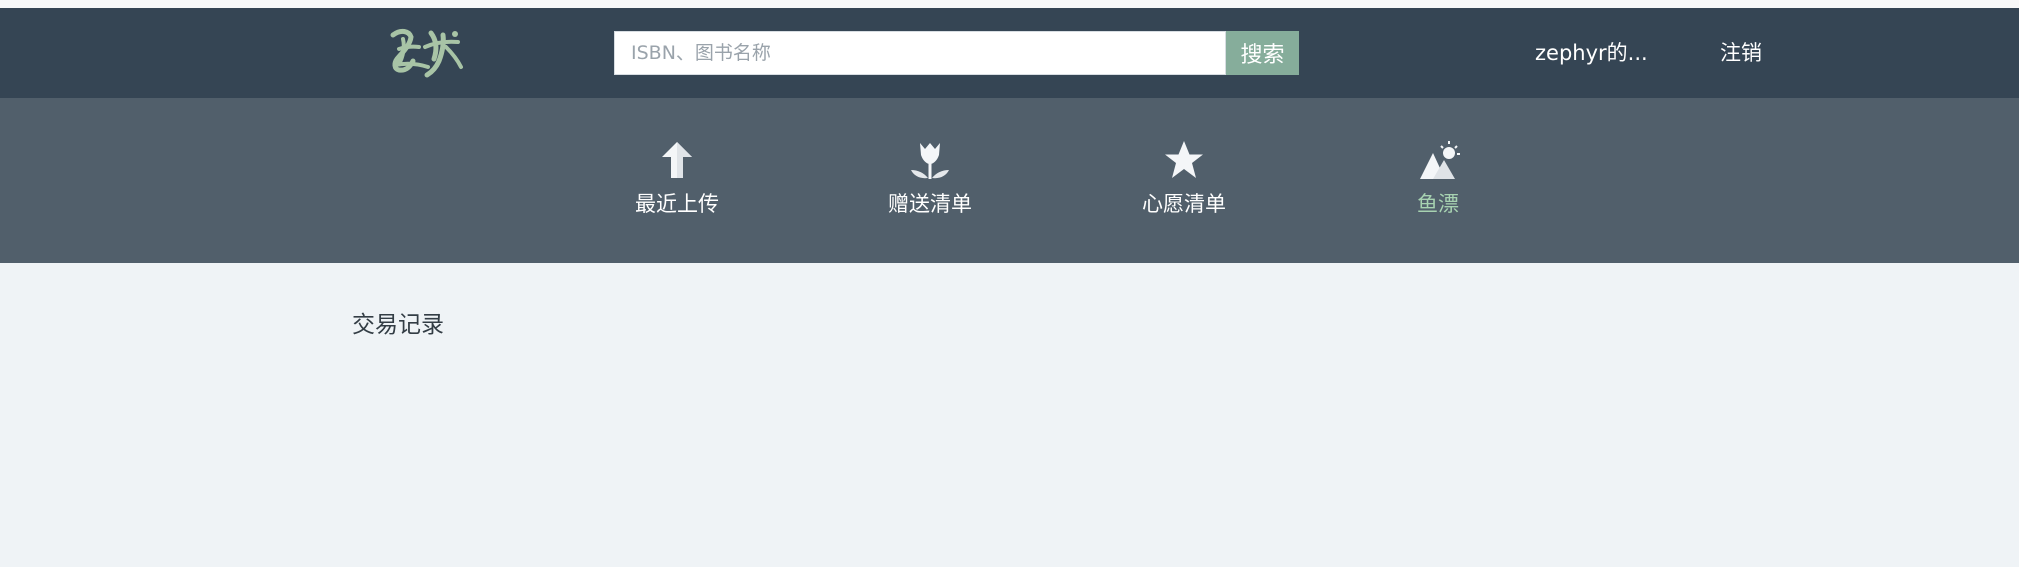 Image resolution: width=2019 pixels, height=567 pixels. What do you see at coordinates (677, 160) in the screenshot?
I see `arrow-up-icon` at bounding box center [677, 160].